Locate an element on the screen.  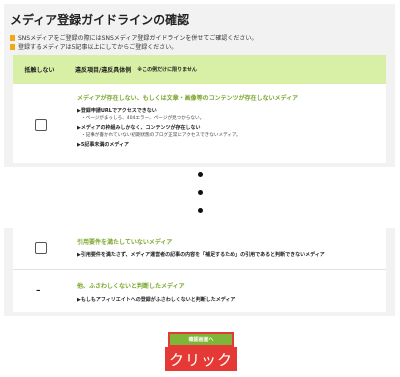
column-header-violations-label: 違反項目/違反具体例 is located at coordinates (103, 70).